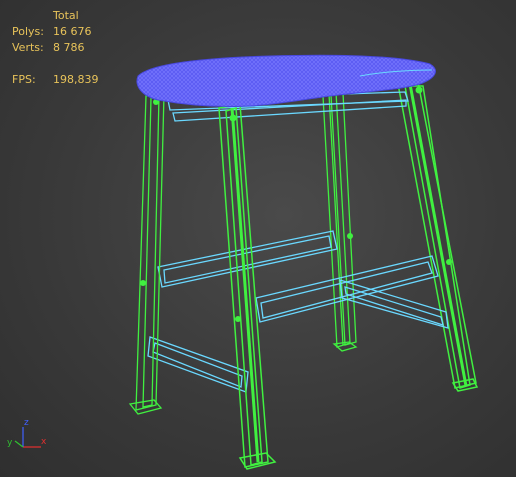  Describe the element at coordinates (146, 254) in the screenshot. I see `front-left-leg` at that location.